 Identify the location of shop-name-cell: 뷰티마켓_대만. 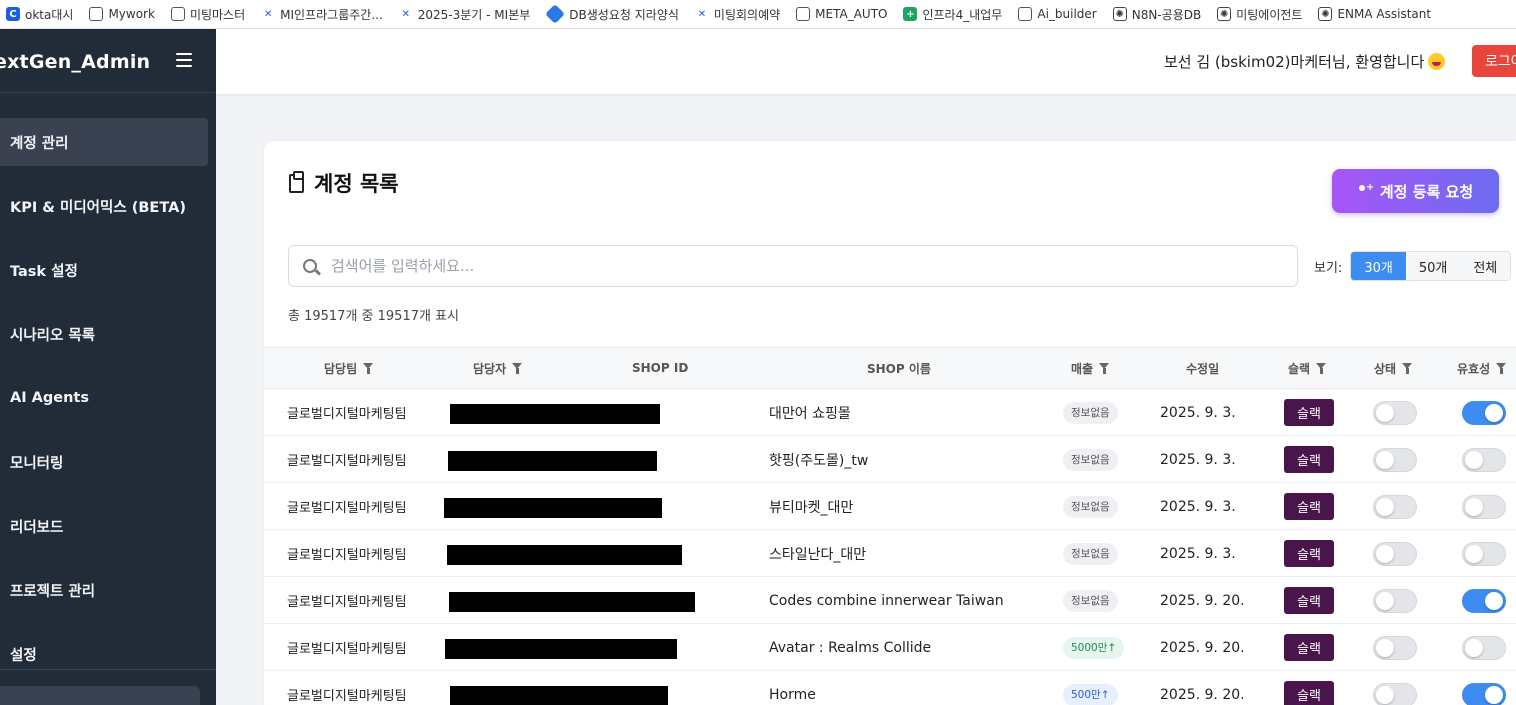
(811, 506).